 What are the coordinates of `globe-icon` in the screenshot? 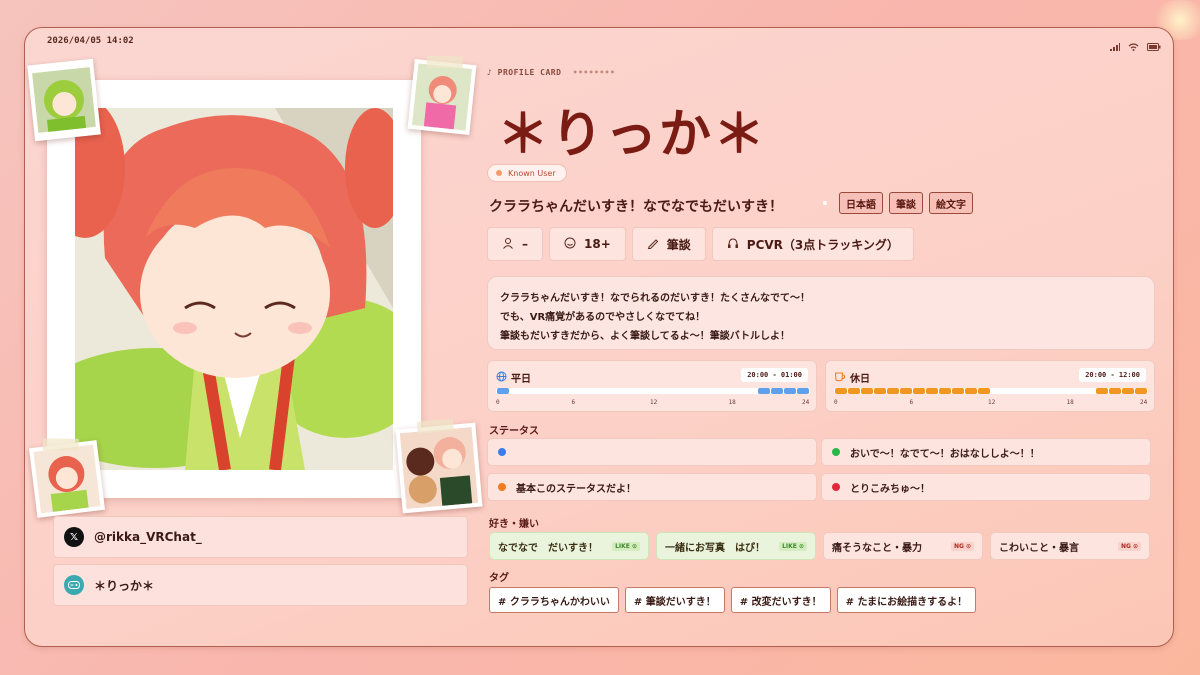 It's located at (501, 378).